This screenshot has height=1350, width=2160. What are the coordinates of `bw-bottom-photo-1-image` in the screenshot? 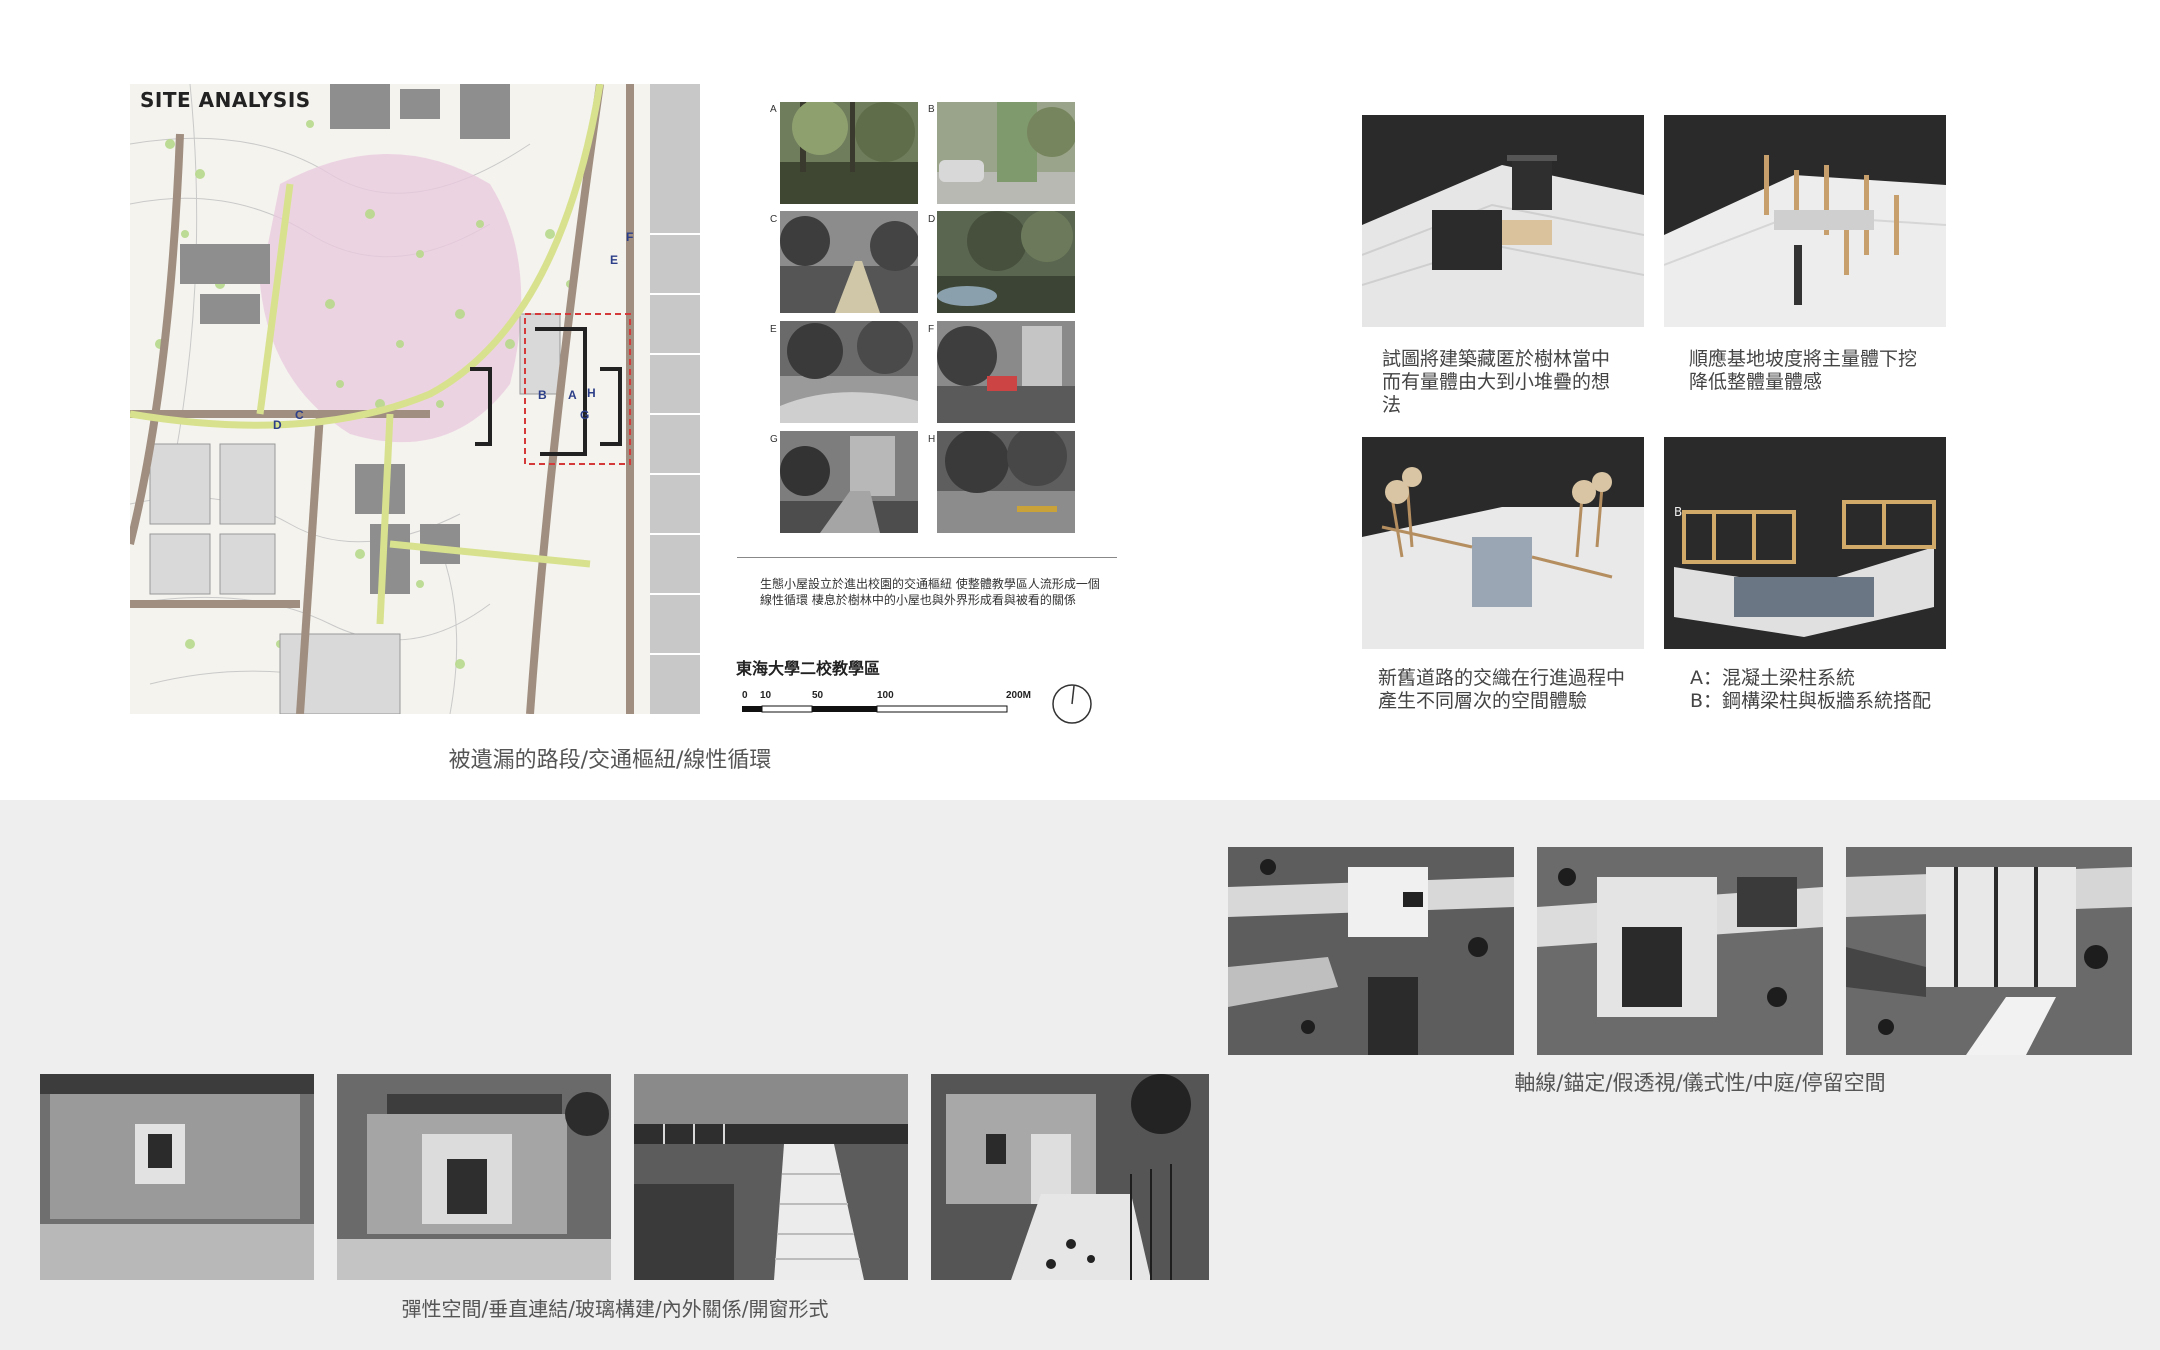 It's located at (177, 1177).